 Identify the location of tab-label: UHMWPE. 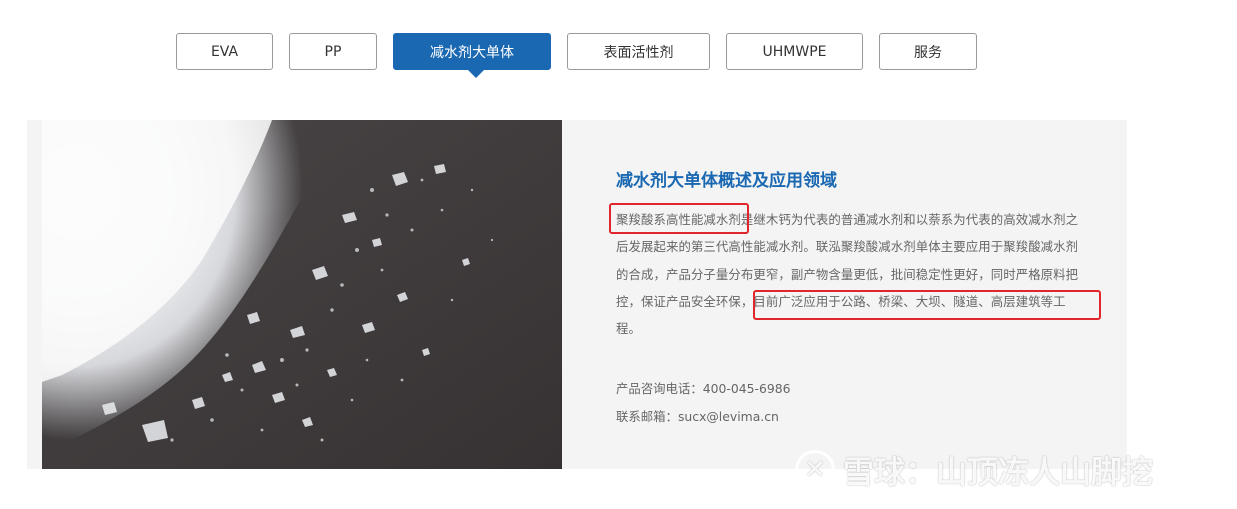
(794, 51).